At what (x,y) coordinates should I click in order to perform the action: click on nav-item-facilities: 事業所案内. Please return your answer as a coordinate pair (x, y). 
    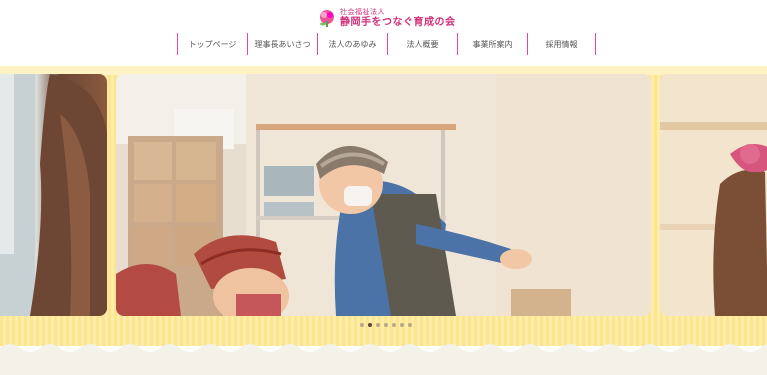
    Looking at the image, I should click on (492, 44).